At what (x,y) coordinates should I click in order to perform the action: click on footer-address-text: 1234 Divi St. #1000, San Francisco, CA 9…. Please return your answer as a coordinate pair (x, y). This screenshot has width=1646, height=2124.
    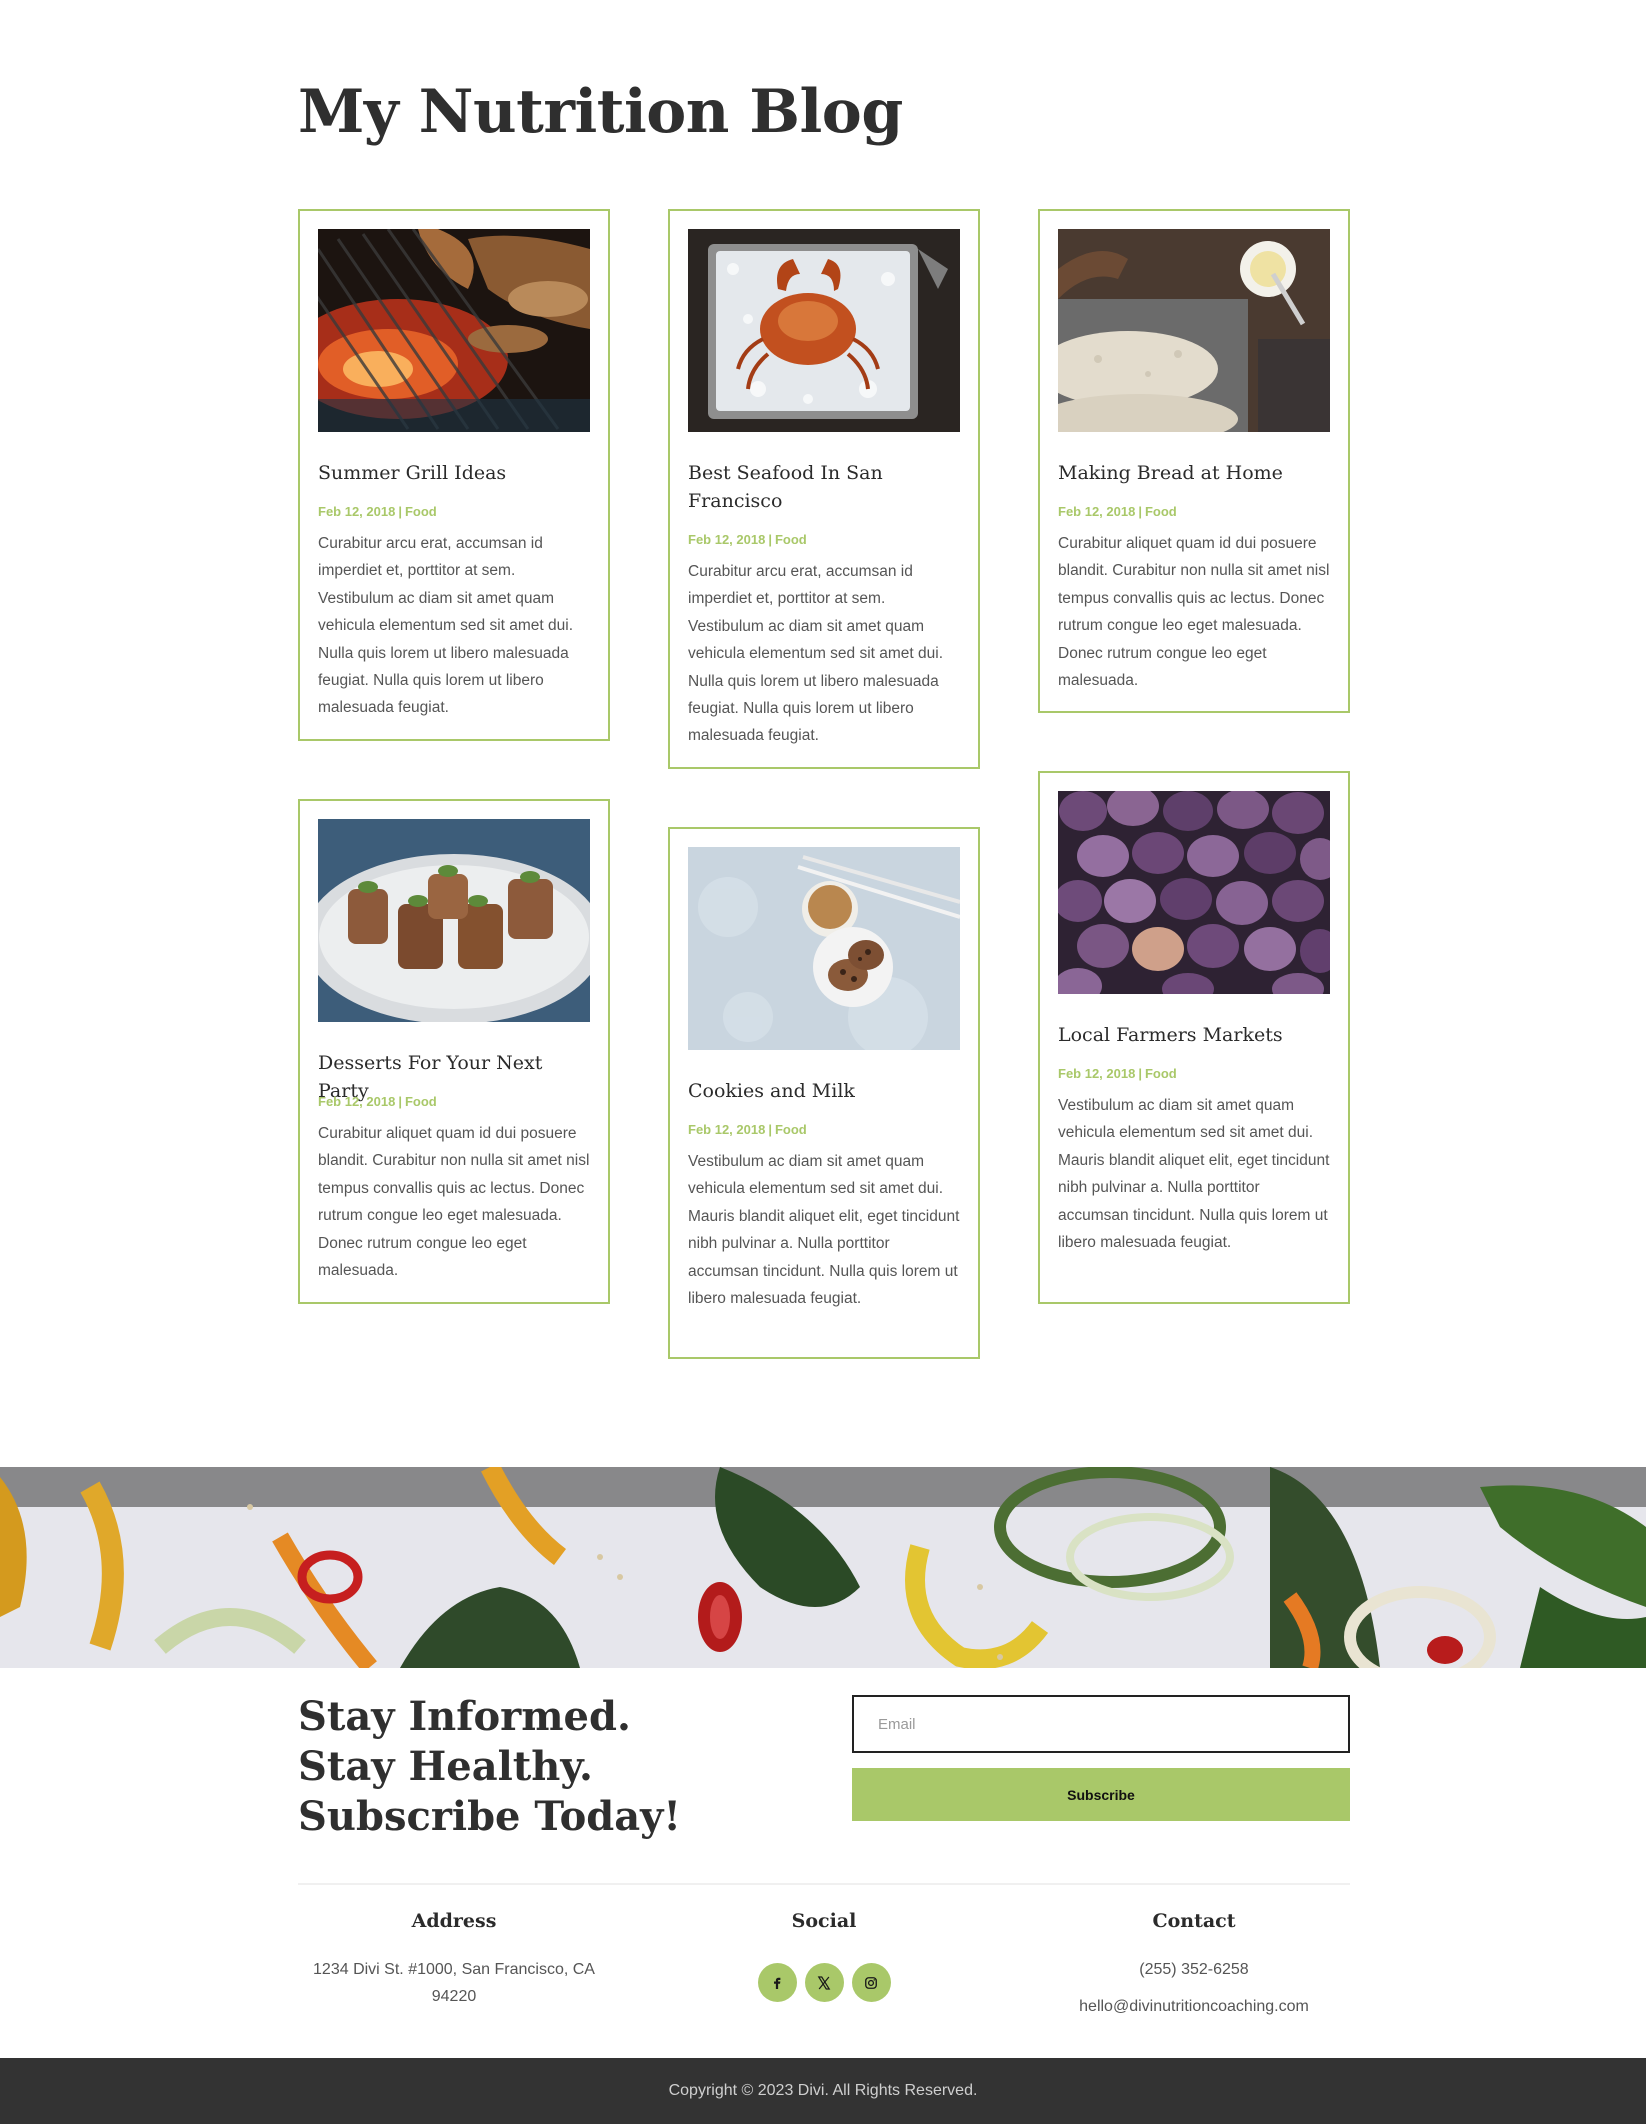
    Looking at the image, I should click on (454, 1983).